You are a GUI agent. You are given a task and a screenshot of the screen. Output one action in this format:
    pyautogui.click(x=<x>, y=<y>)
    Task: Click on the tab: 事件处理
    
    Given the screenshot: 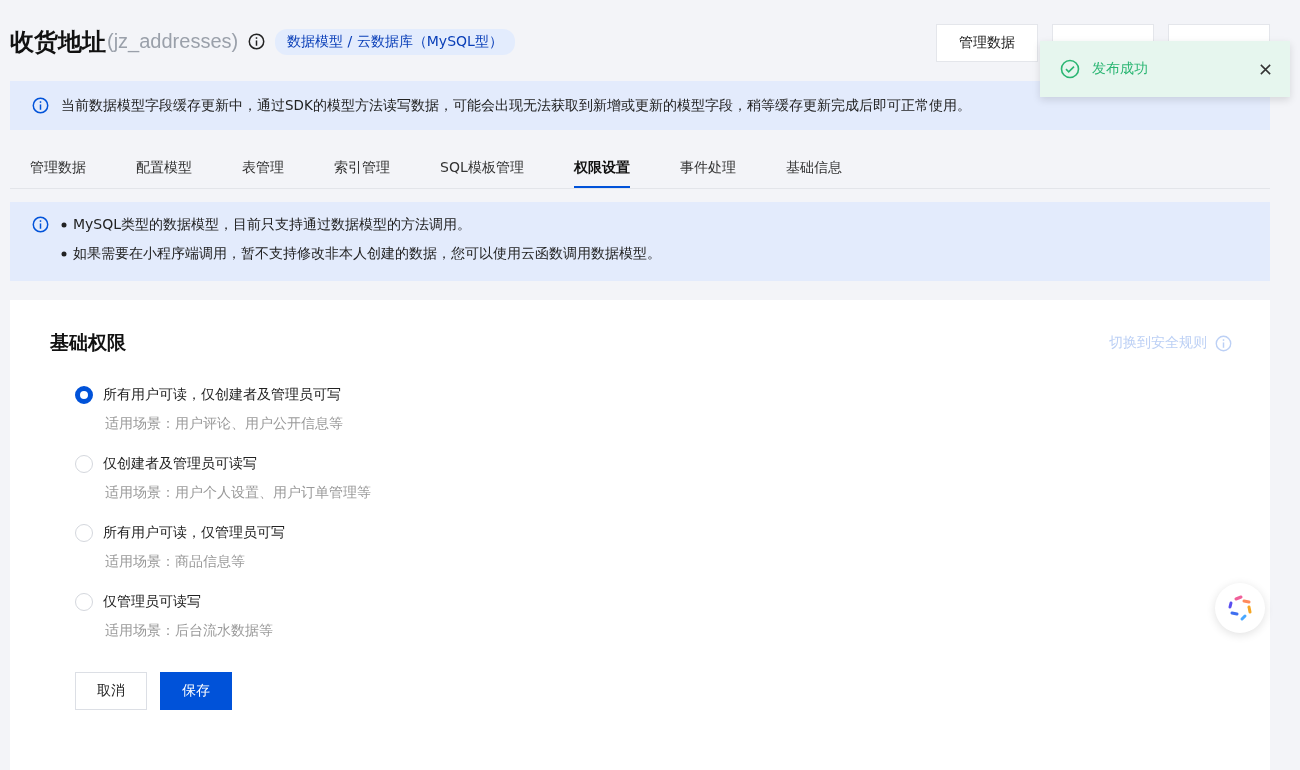 What is the action you would take?
    pyautogui.click(x=707, y=169)
    